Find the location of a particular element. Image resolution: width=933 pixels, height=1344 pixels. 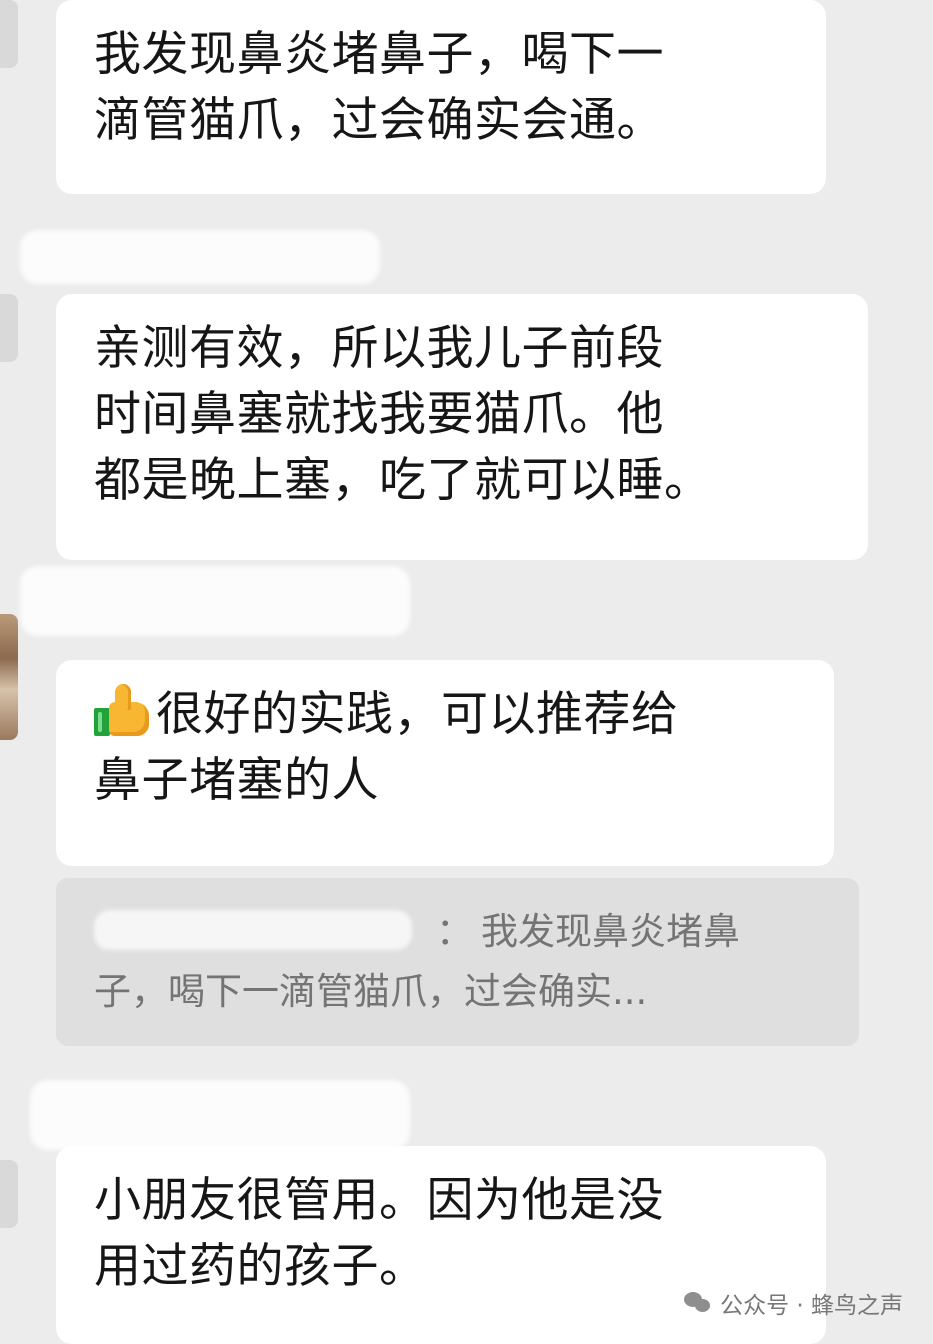

message-line: 很好的实践，可以推荐给 is located at coordinates (445, 715).